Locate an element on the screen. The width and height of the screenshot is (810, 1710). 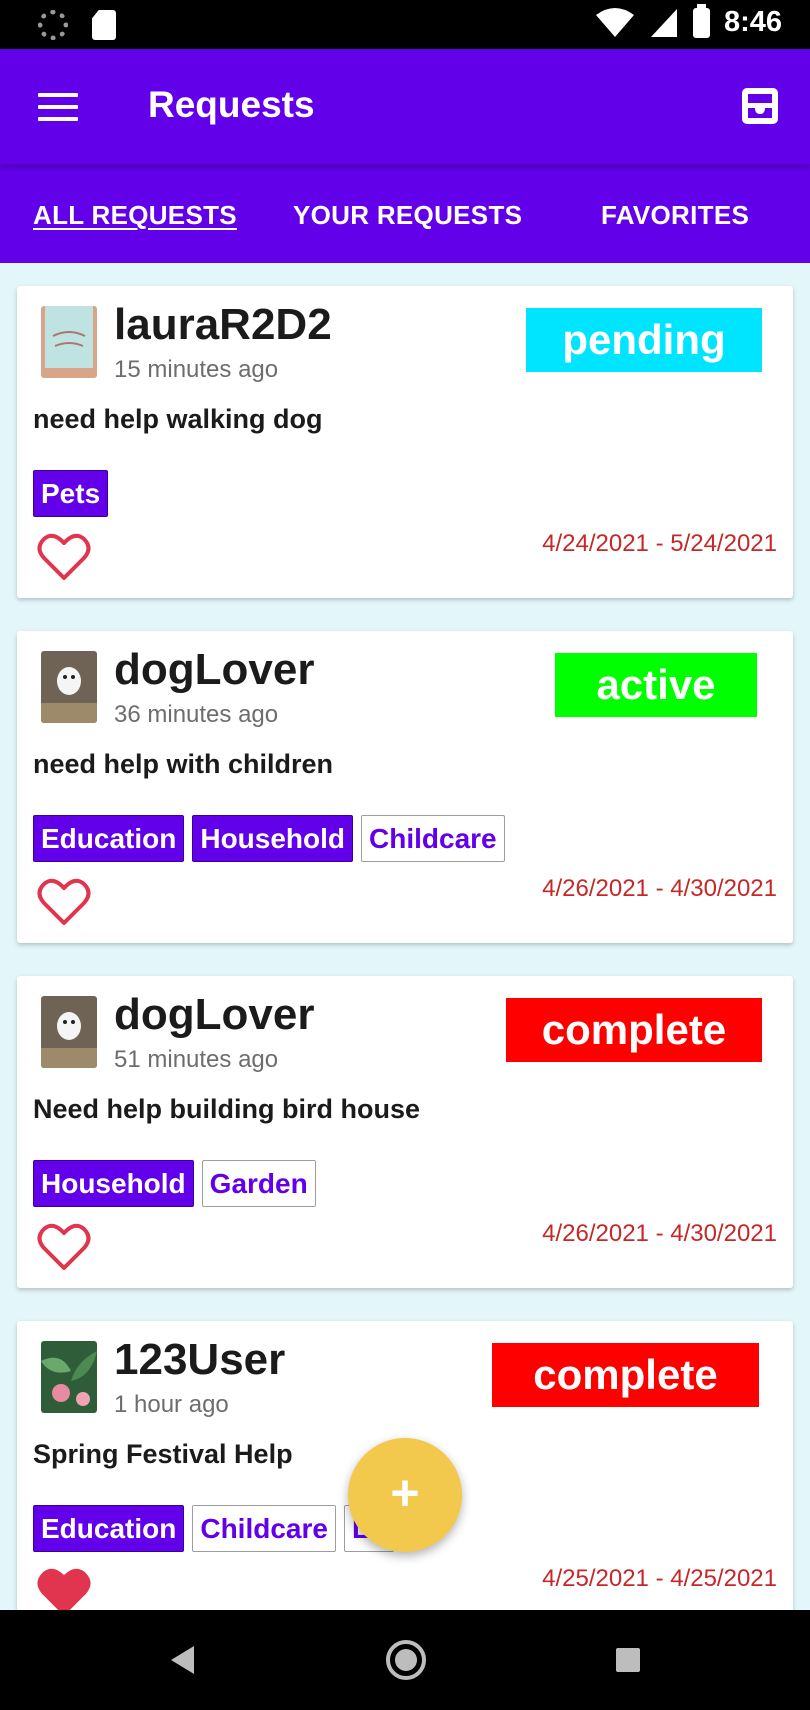
tag: Garden is located at coordinates (258, 1183).